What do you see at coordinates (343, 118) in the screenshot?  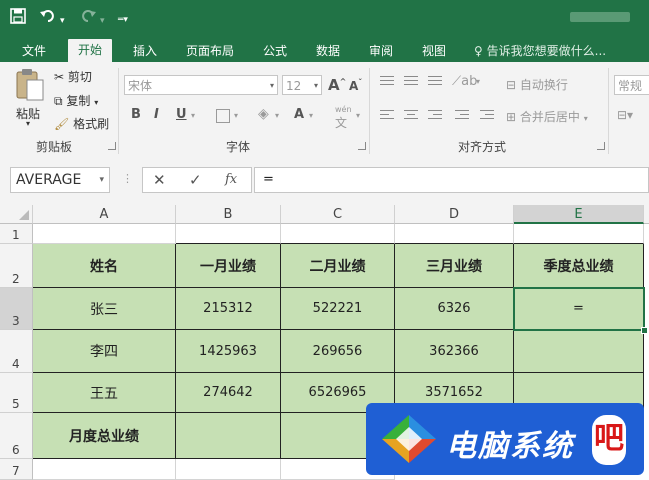 I see `phonetic-guide-icon: wén 文` at bounding box center [343, 118].